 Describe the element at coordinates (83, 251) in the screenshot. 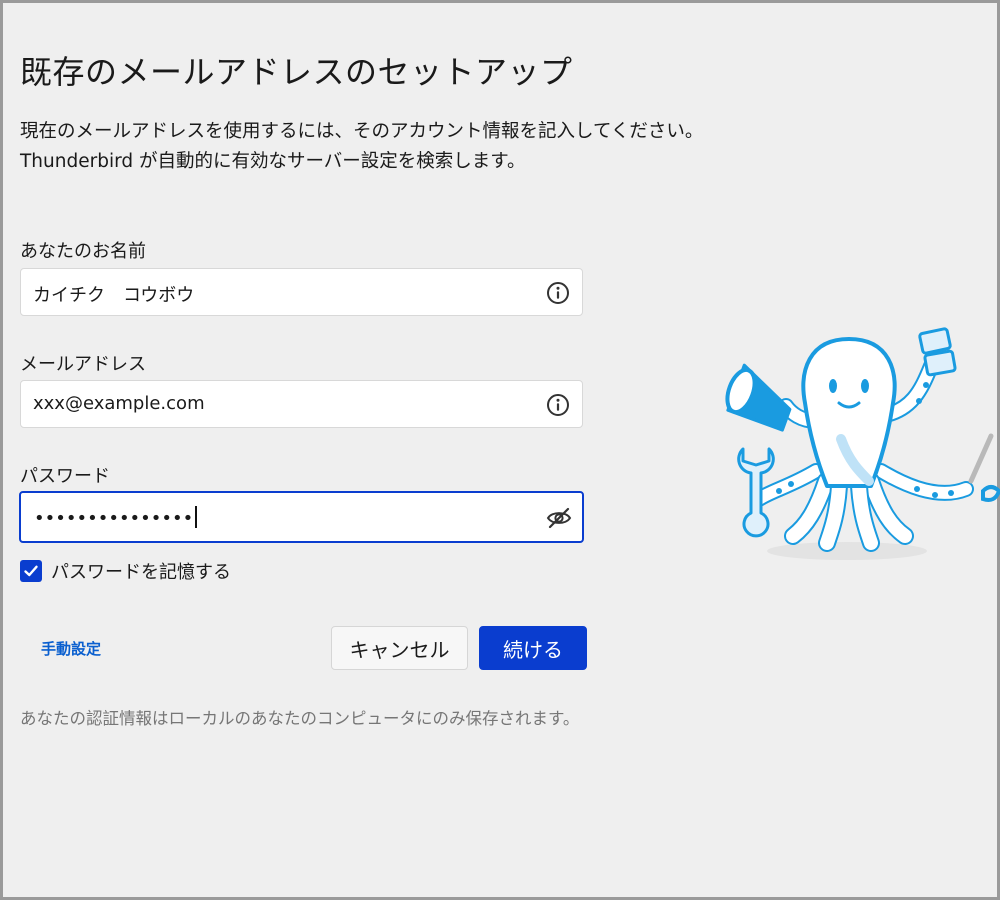

I see `name-label: あなたのお名前` at that location.